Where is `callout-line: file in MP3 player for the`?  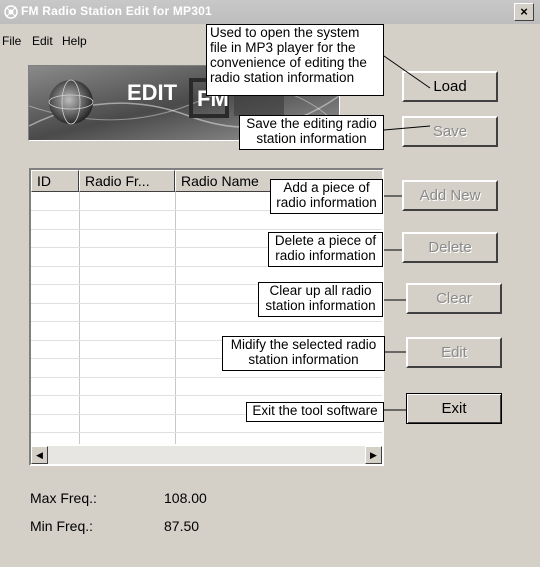 callout-line: file in MP3 player for the is located at coordinates (283, 47).